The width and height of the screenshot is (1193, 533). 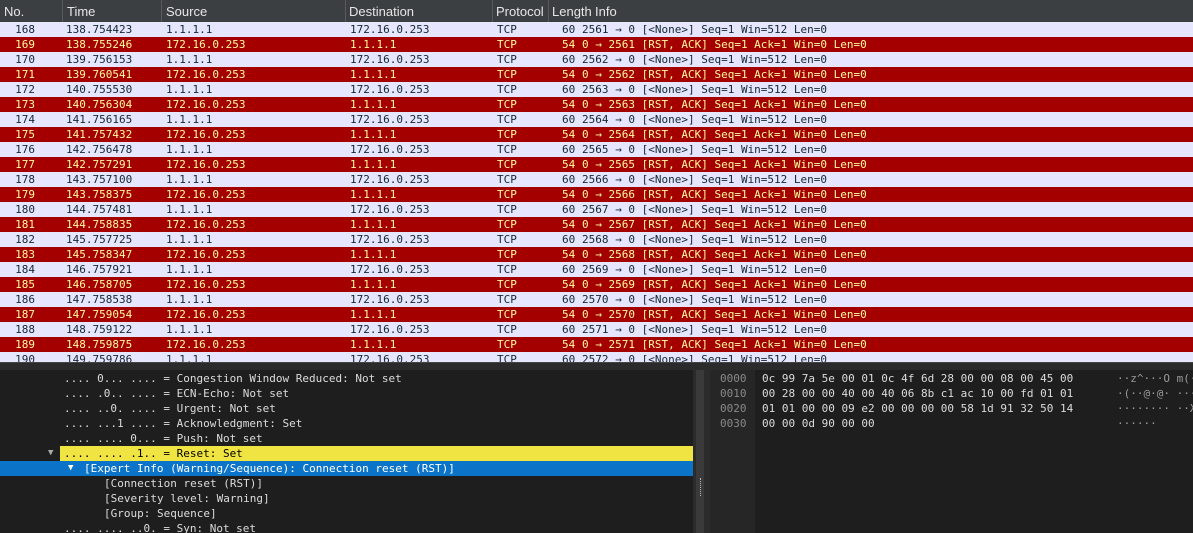 I want to click on packet-time: 140.756304, so click(x=99, y=104).